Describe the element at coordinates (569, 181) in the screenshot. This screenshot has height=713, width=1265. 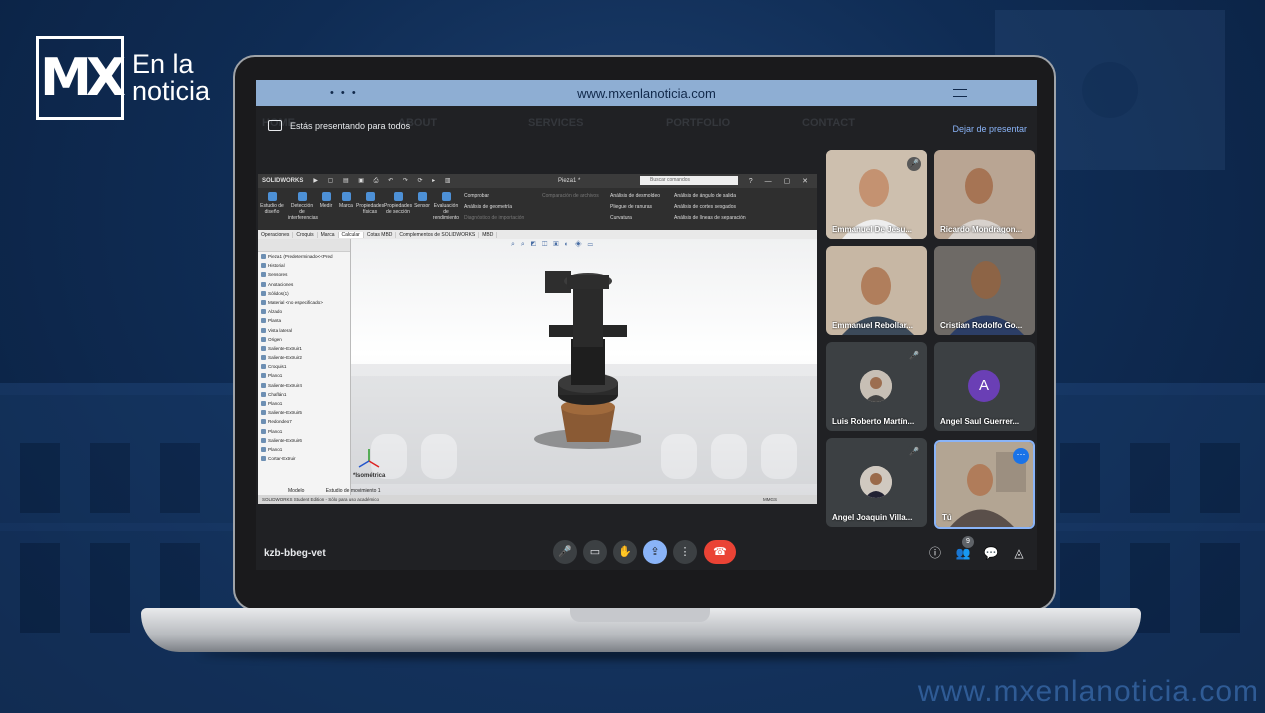
I see `document-title: Pieza1 *` at that location.